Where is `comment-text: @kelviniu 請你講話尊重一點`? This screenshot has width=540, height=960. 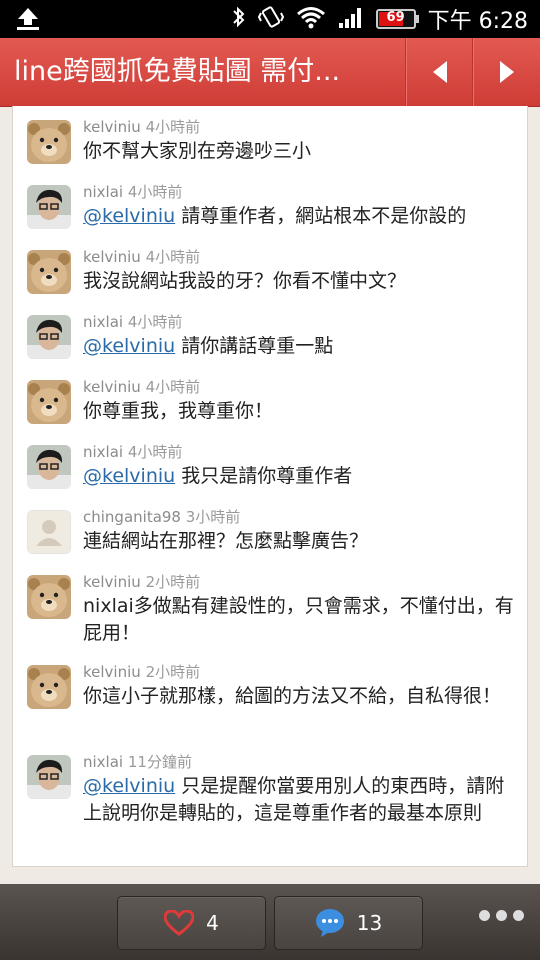
comment-text: @kelviniu 請你講話尊重一點 is located at coordinates (299, 346).